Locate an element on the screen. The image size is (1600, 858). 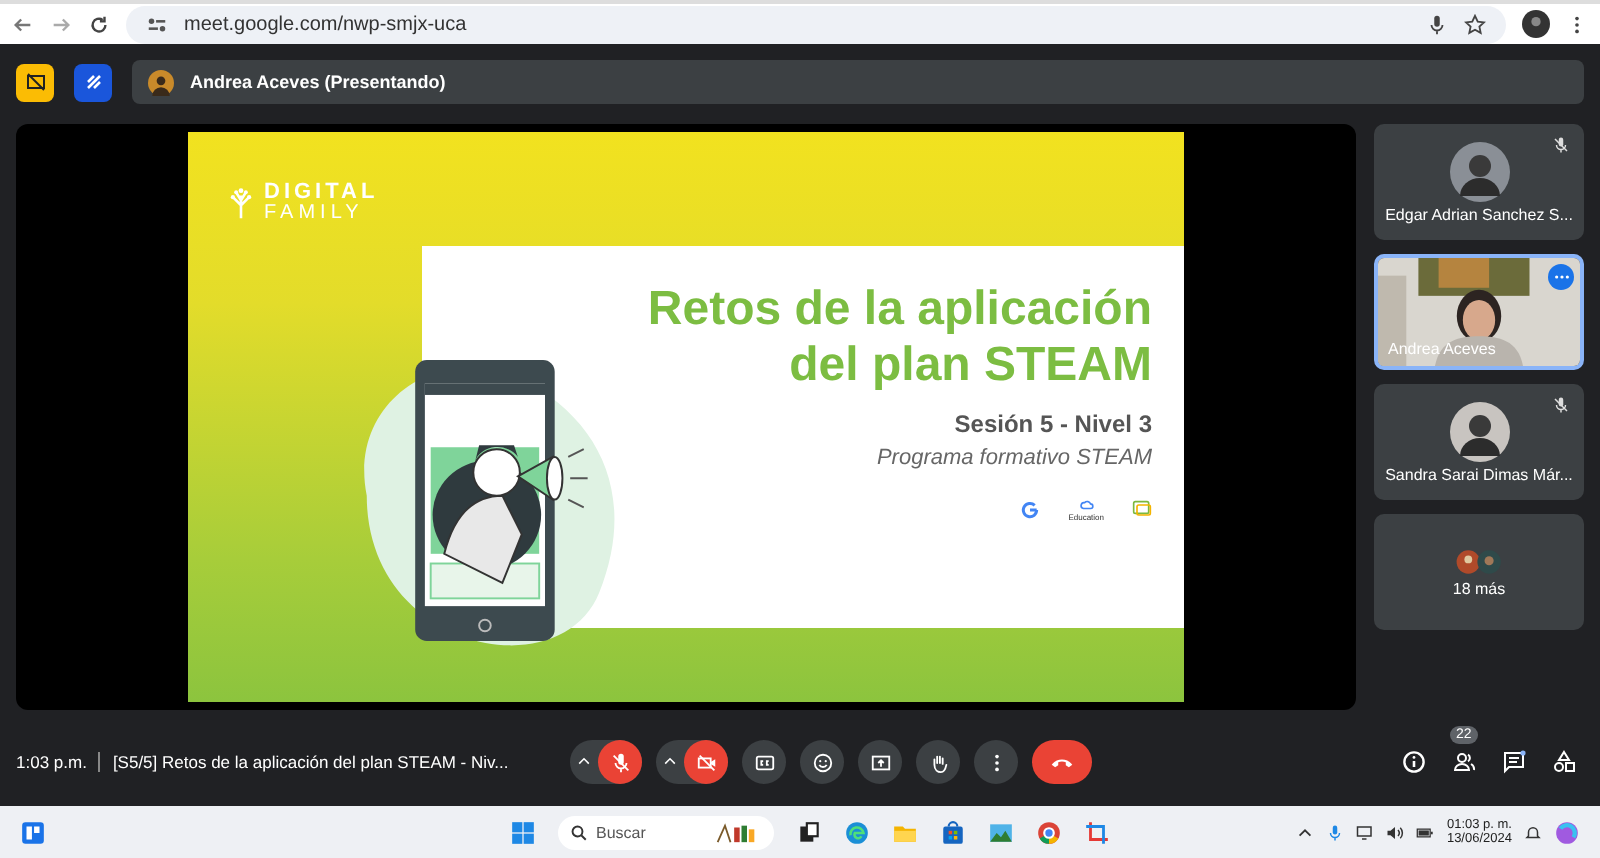
smiley-icon is located at coordinates (822, 762).